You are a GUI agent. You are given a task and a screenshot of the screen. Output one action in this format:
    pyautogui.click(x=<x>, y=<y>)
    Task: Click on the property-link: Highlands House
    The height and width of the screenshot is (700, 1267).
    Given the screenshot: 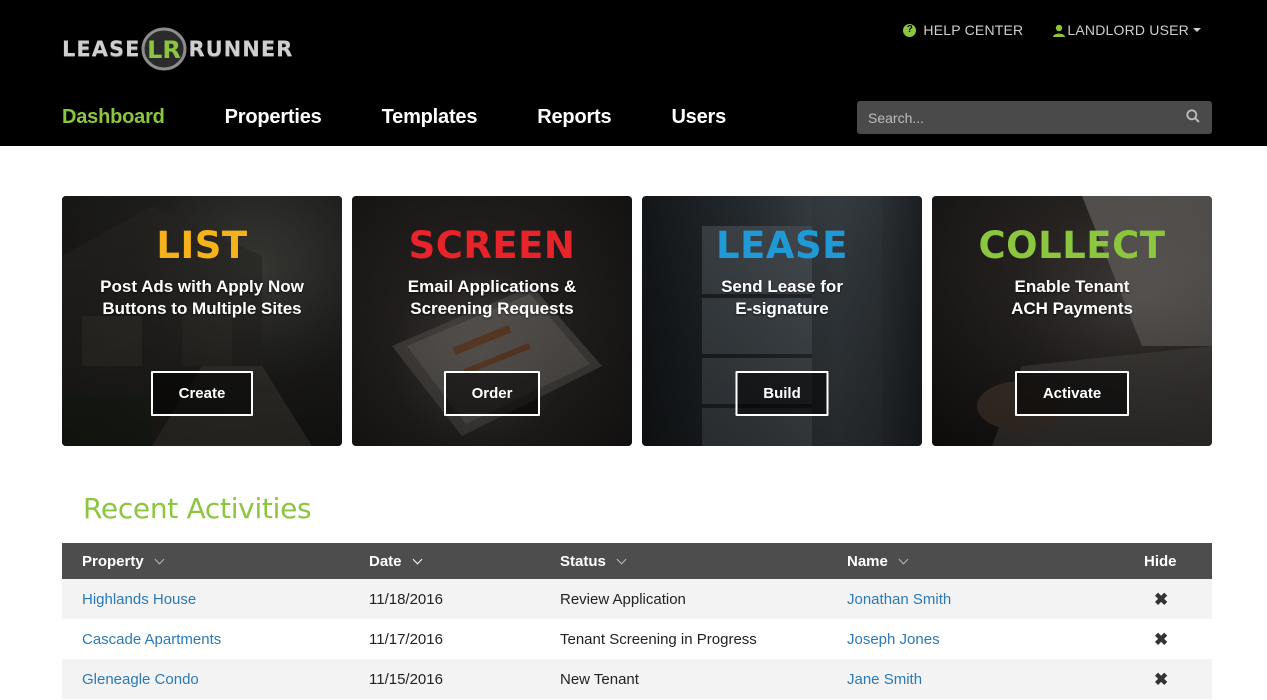 What is the action you would take?
    pyautogui.click(x=139, y=599)
    